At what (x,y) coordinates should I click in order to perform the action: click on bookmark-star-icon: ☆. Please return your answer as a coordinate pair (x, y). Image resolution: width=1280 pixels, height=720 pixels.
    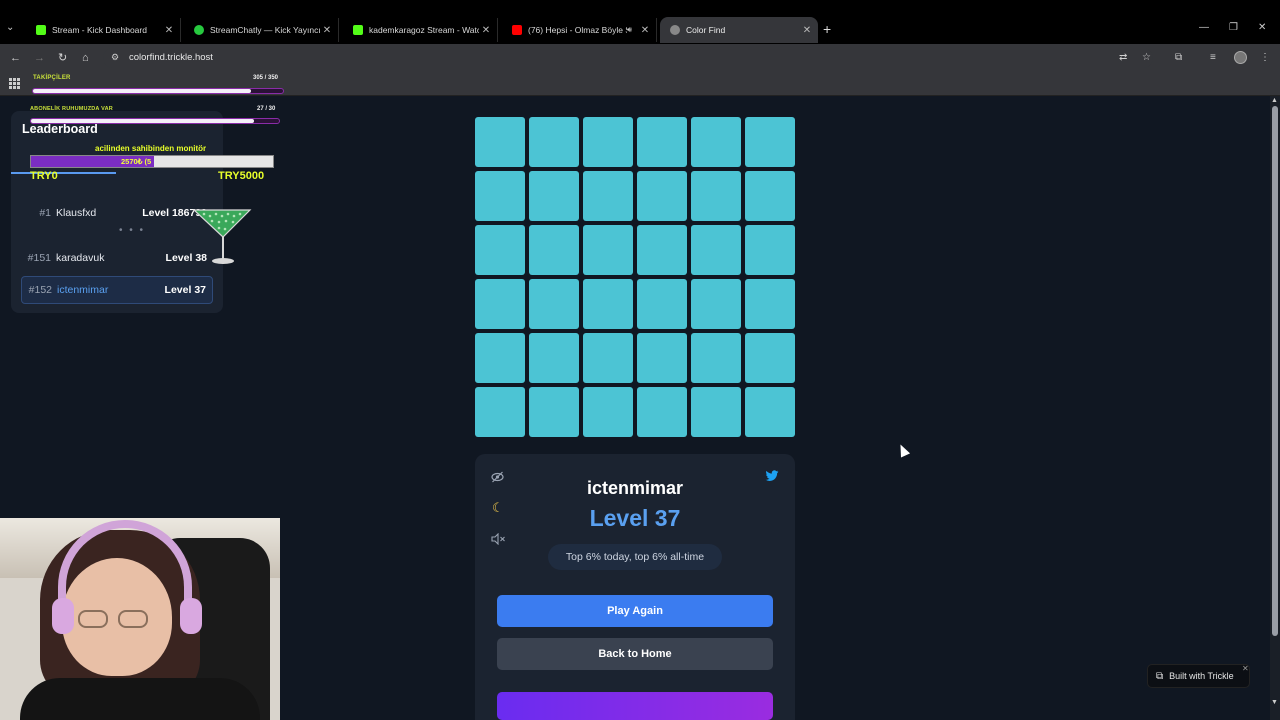
    Looking at the image, I should click on (1146, 58).